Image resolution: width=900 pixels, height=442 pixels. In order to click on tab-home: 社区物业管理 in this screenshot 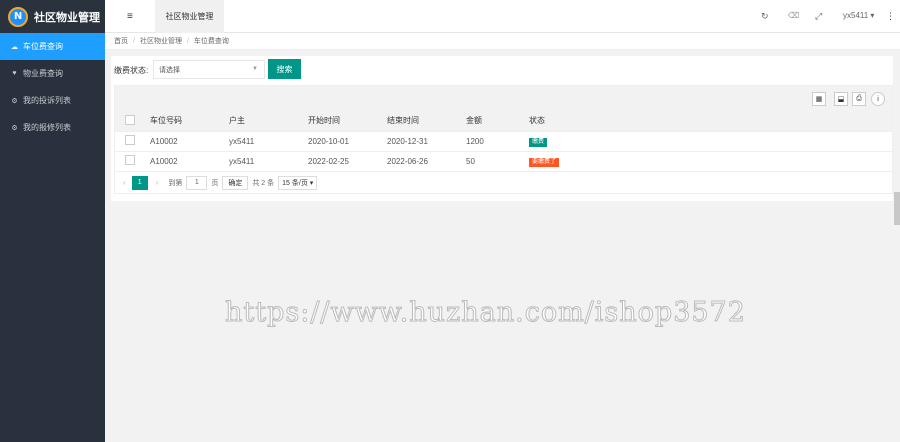, I will do `click(189, 16)`.